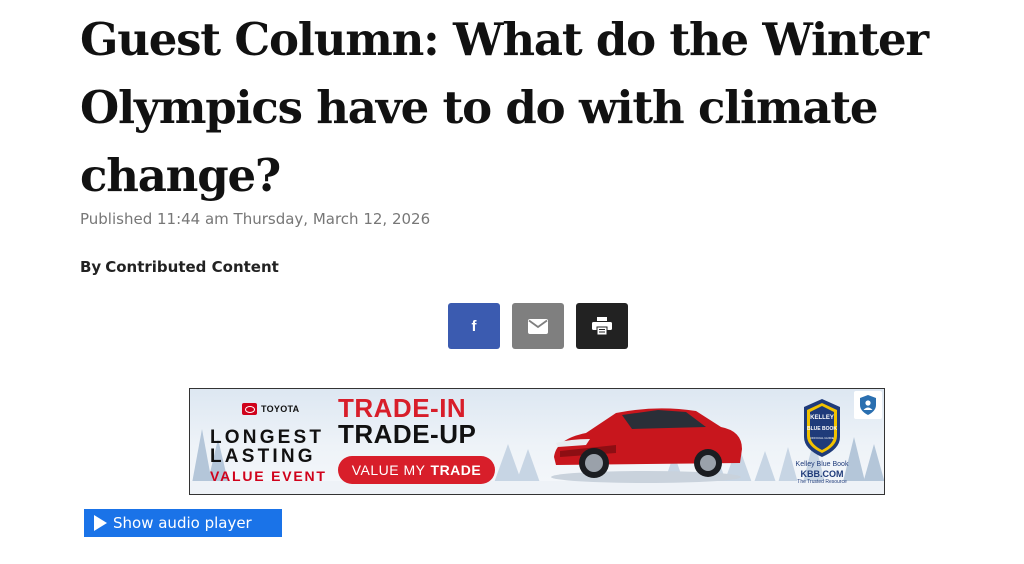 Image resolution: width=1024 pixels, height=564 pixels. Describe the element at coordinates (407, 434) in the screenshot. I see `ad-trade-up: TRADE-UP` at that location.